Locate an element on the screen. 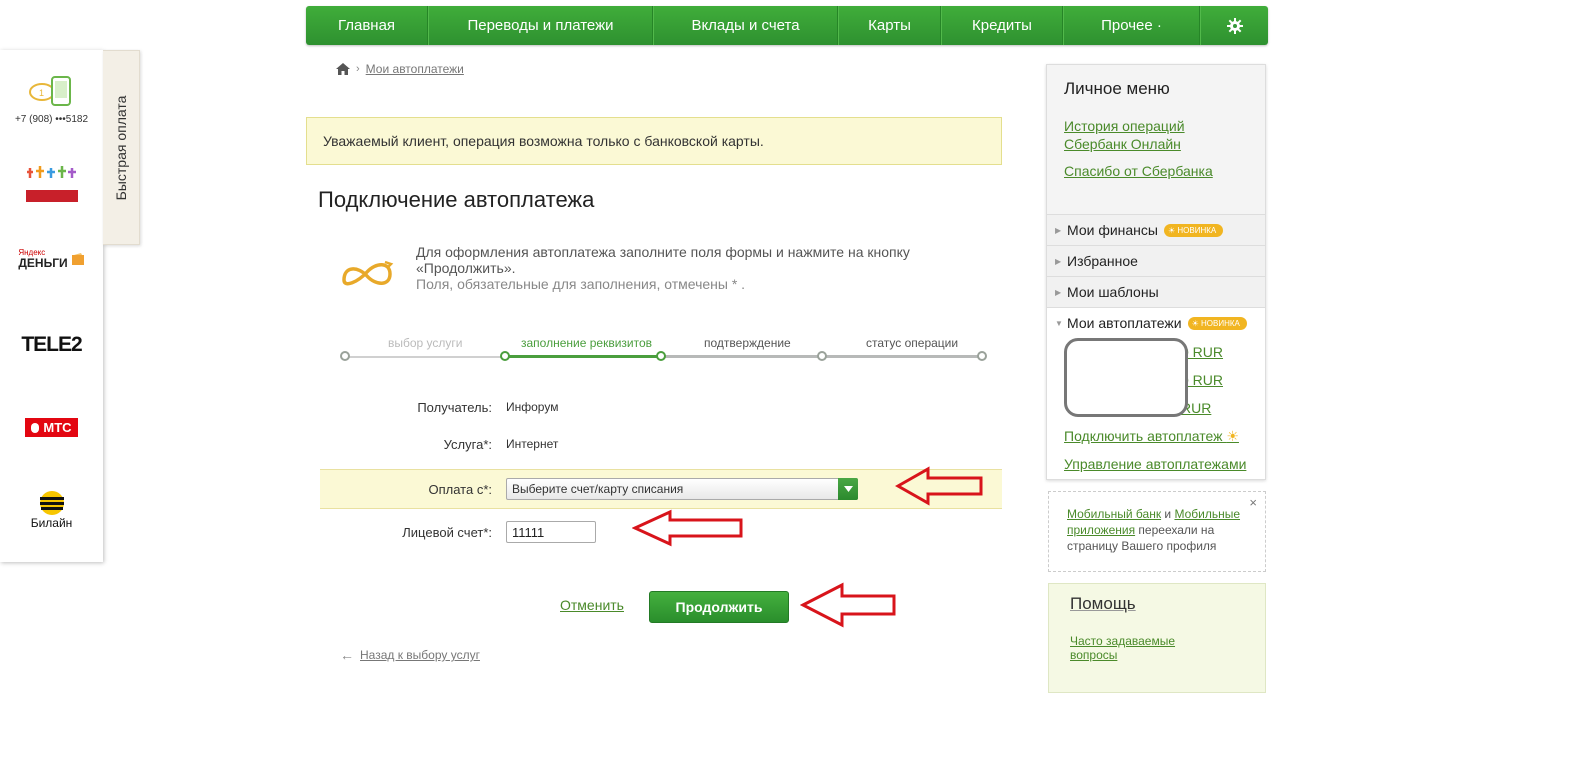  payfrom-select: Выберите счет/карту списания is located at coordinates (682, 489).